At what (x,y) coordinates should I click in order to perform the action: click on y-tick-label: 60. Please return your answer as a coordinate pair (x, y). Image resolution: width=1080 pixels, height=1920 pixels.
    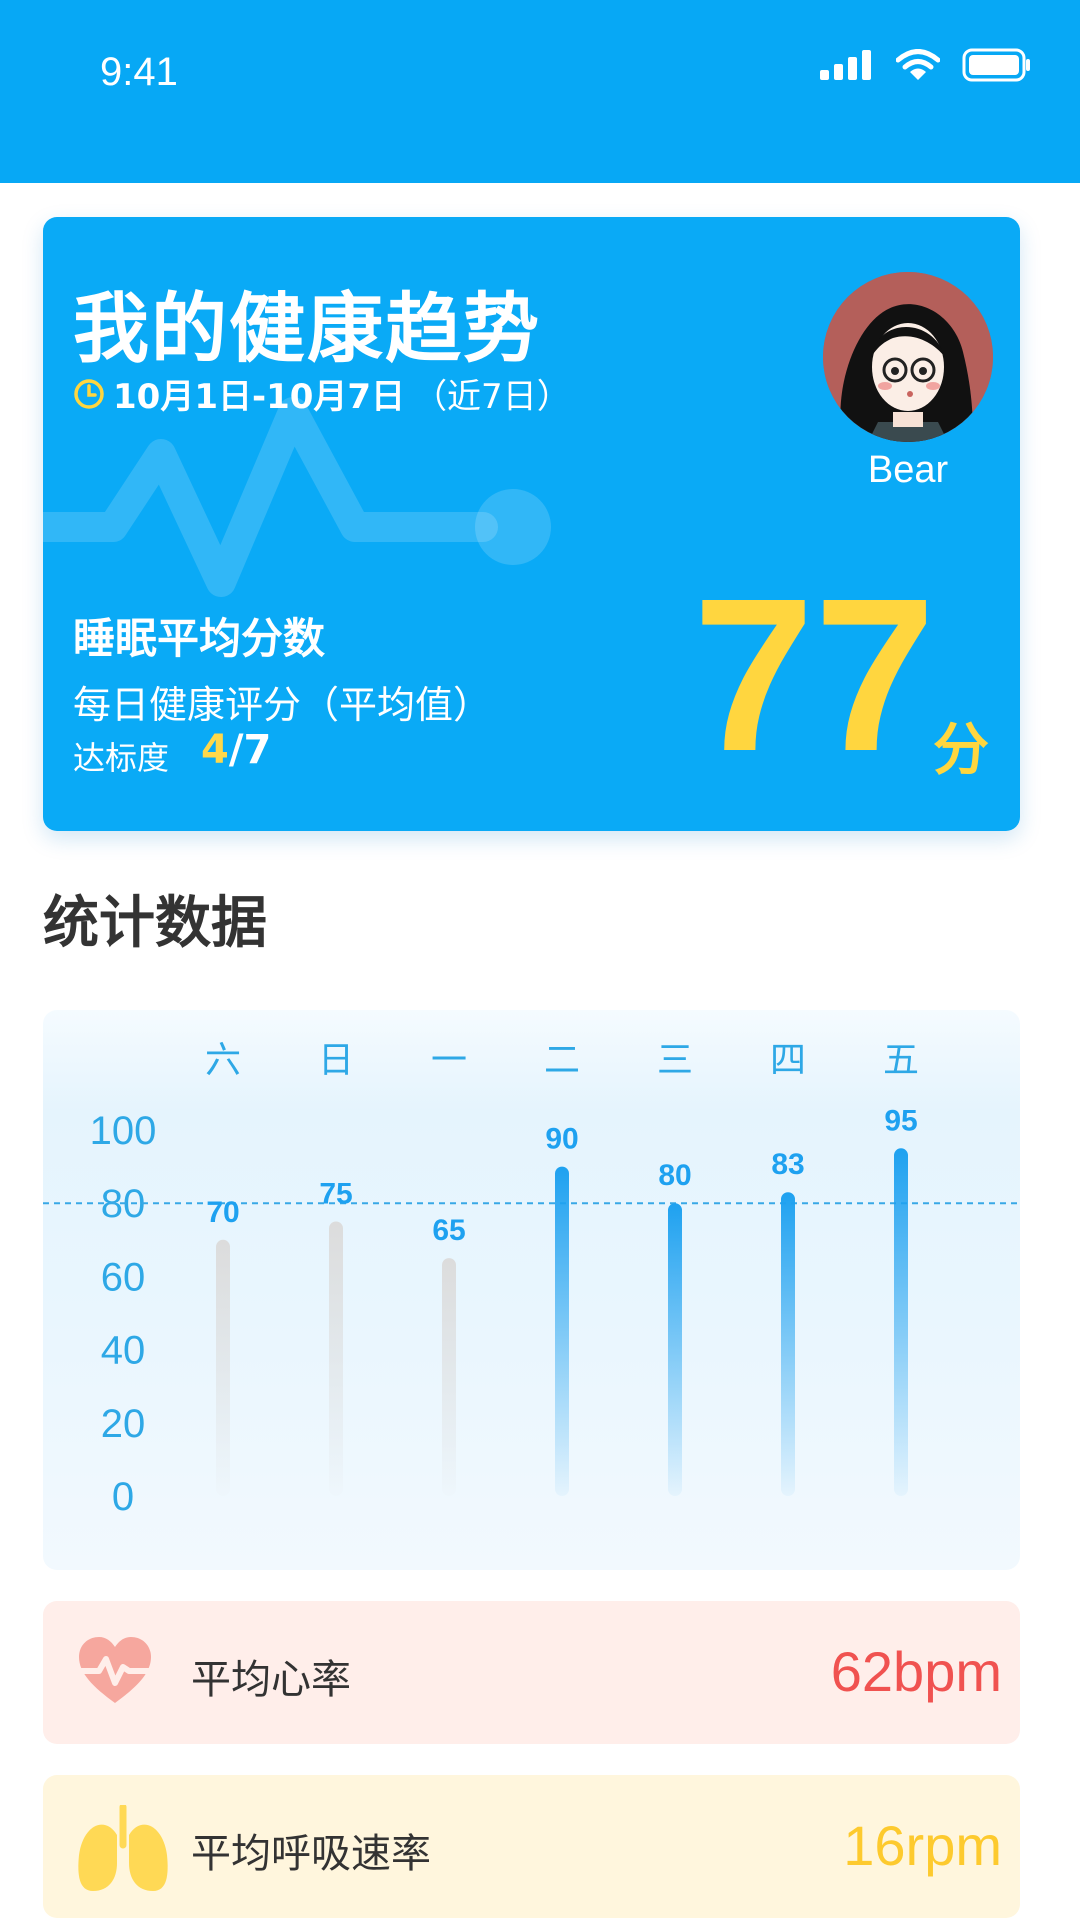
    Looking at the image, I should click on (123, 1277).